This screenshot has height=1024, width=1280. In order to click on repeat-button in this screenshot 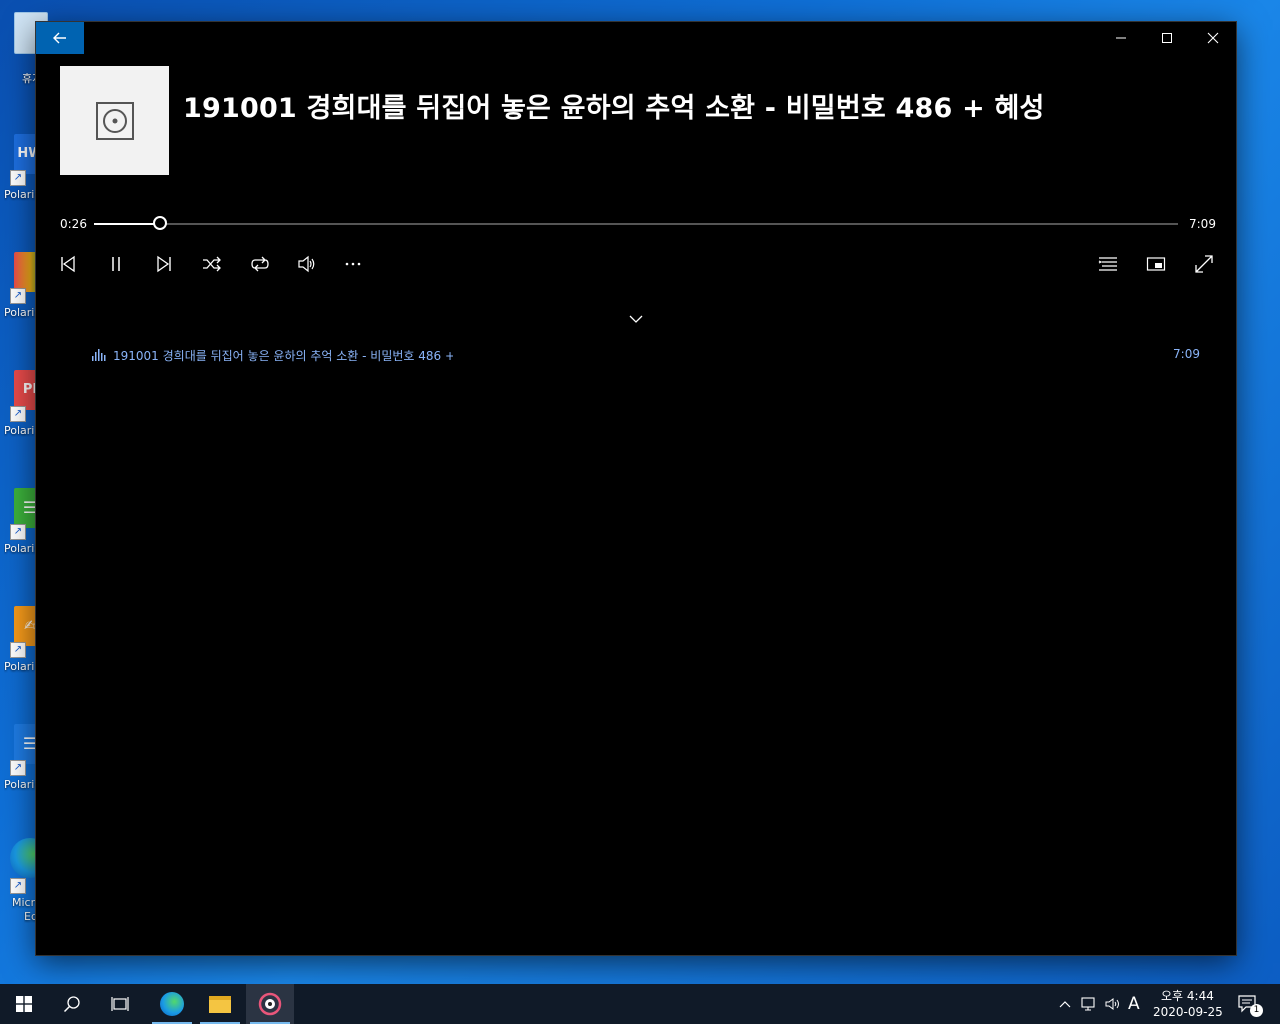, I will do `click(260, 264)`.